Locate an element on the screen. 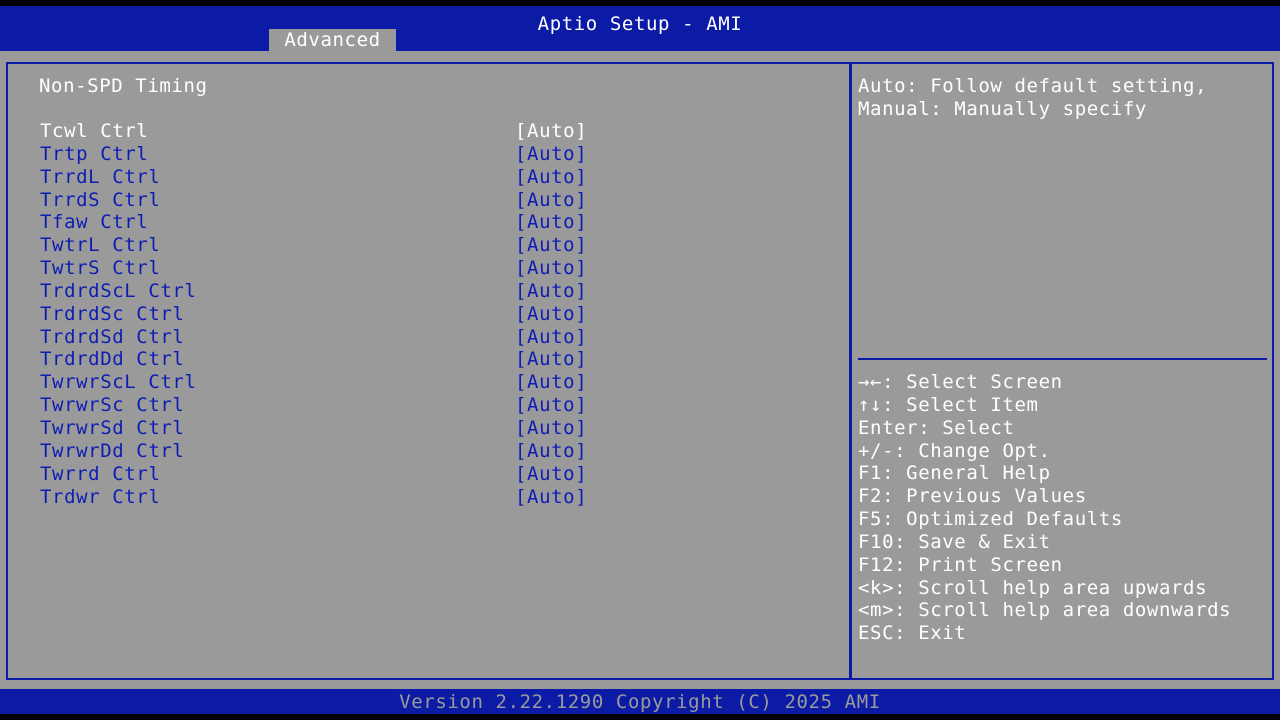  setting-tfaw-ctrl: Tfaw Ctrl [Auto] is located at coordinates (339, 222).